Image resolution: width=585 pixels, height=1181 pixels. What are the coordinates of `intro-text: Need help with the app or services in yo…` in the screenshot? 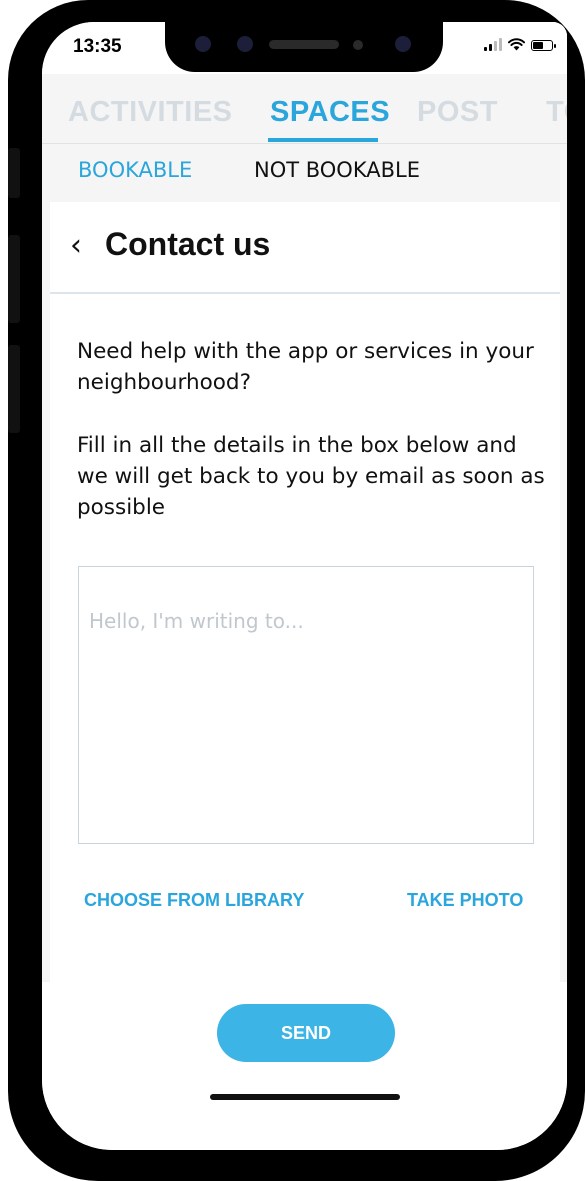 It's located at (305, 367).